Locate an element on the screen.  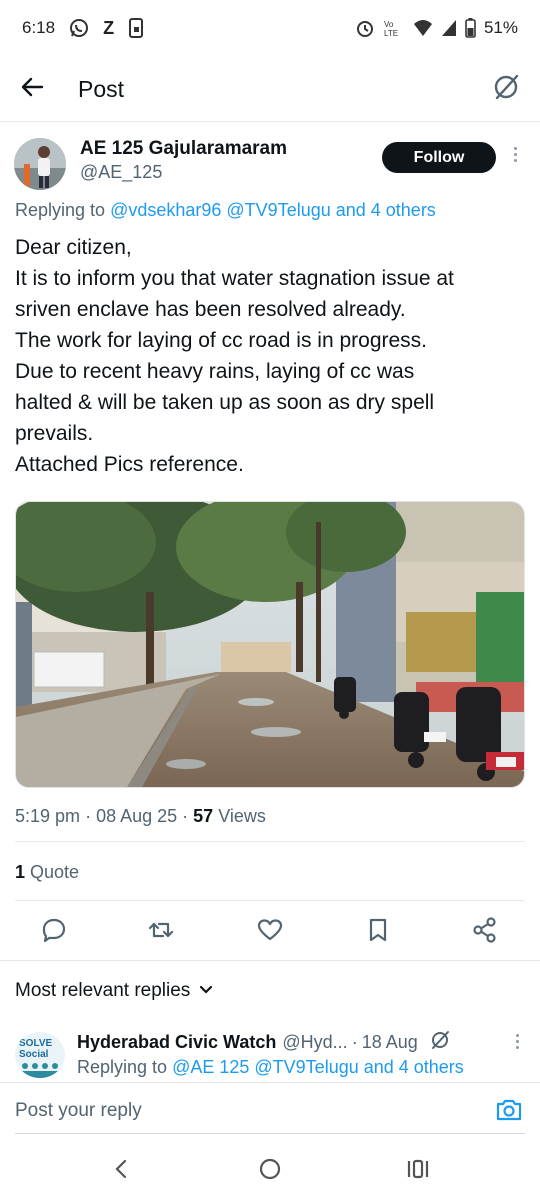
chevron-down-icon is located at coordinates (206, 991).